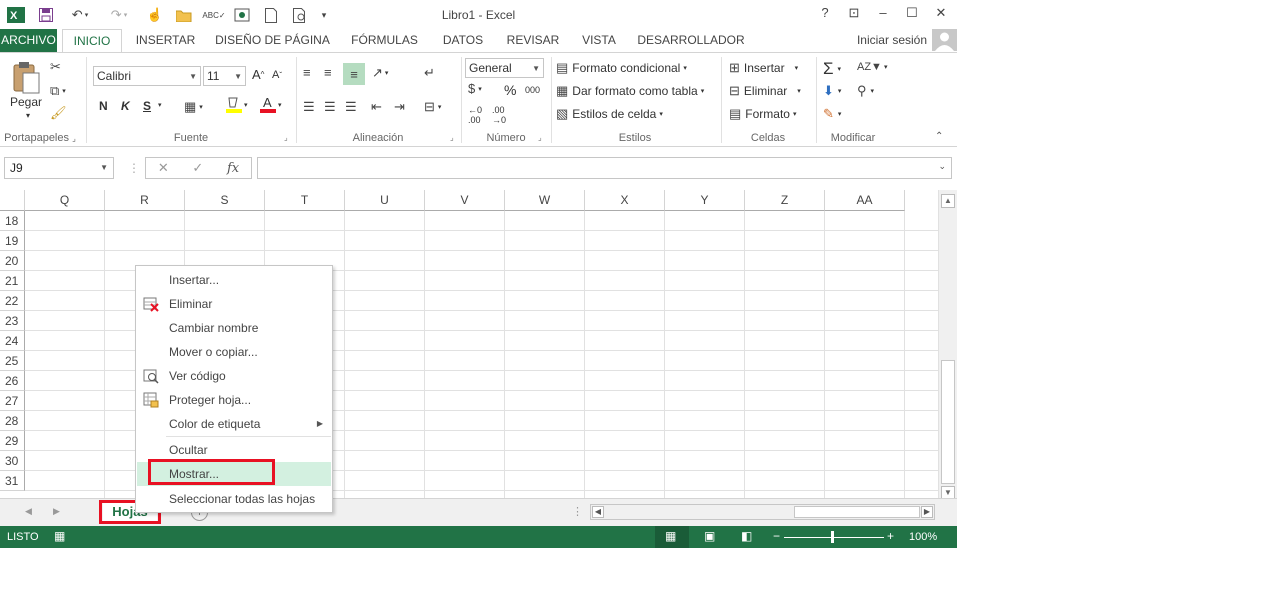  Describe the element at coordinates (309, 107) in the screenshot. I see `align-left-icon: ☰` at that location.